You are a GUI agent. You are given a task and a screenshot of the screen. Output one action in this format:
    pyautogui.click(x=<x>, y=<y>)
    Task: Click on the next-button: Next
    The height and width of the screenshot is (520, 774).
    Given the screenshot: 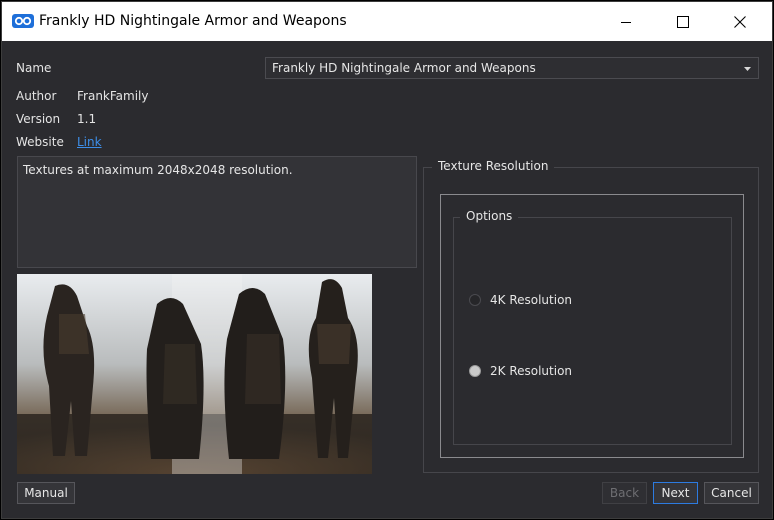 What is the action you would take?
    pyautogui.click(x=675, y=493)
    